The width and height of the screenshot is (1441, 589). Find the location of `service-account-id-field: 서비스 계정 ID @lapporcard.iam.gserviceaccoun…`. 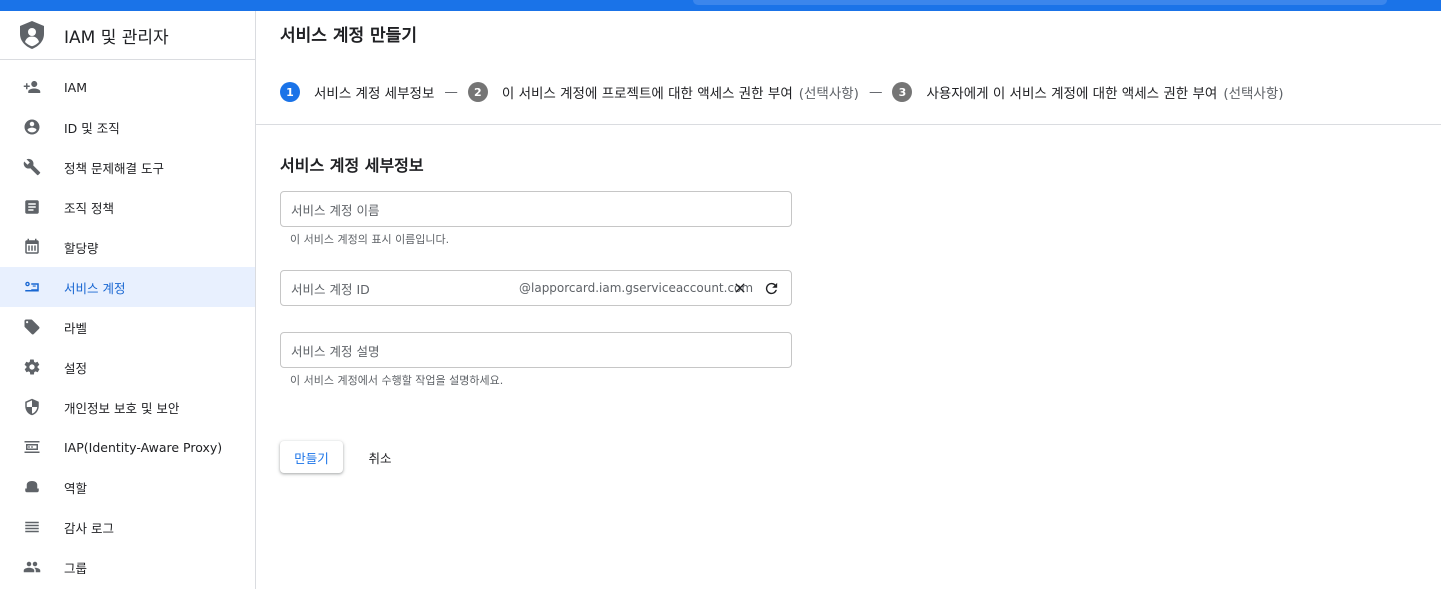

service-account-id-field: 서비스 계정 ID @lapporcard.iam.gserviceaccoun… is located at coordinates (536, 288).